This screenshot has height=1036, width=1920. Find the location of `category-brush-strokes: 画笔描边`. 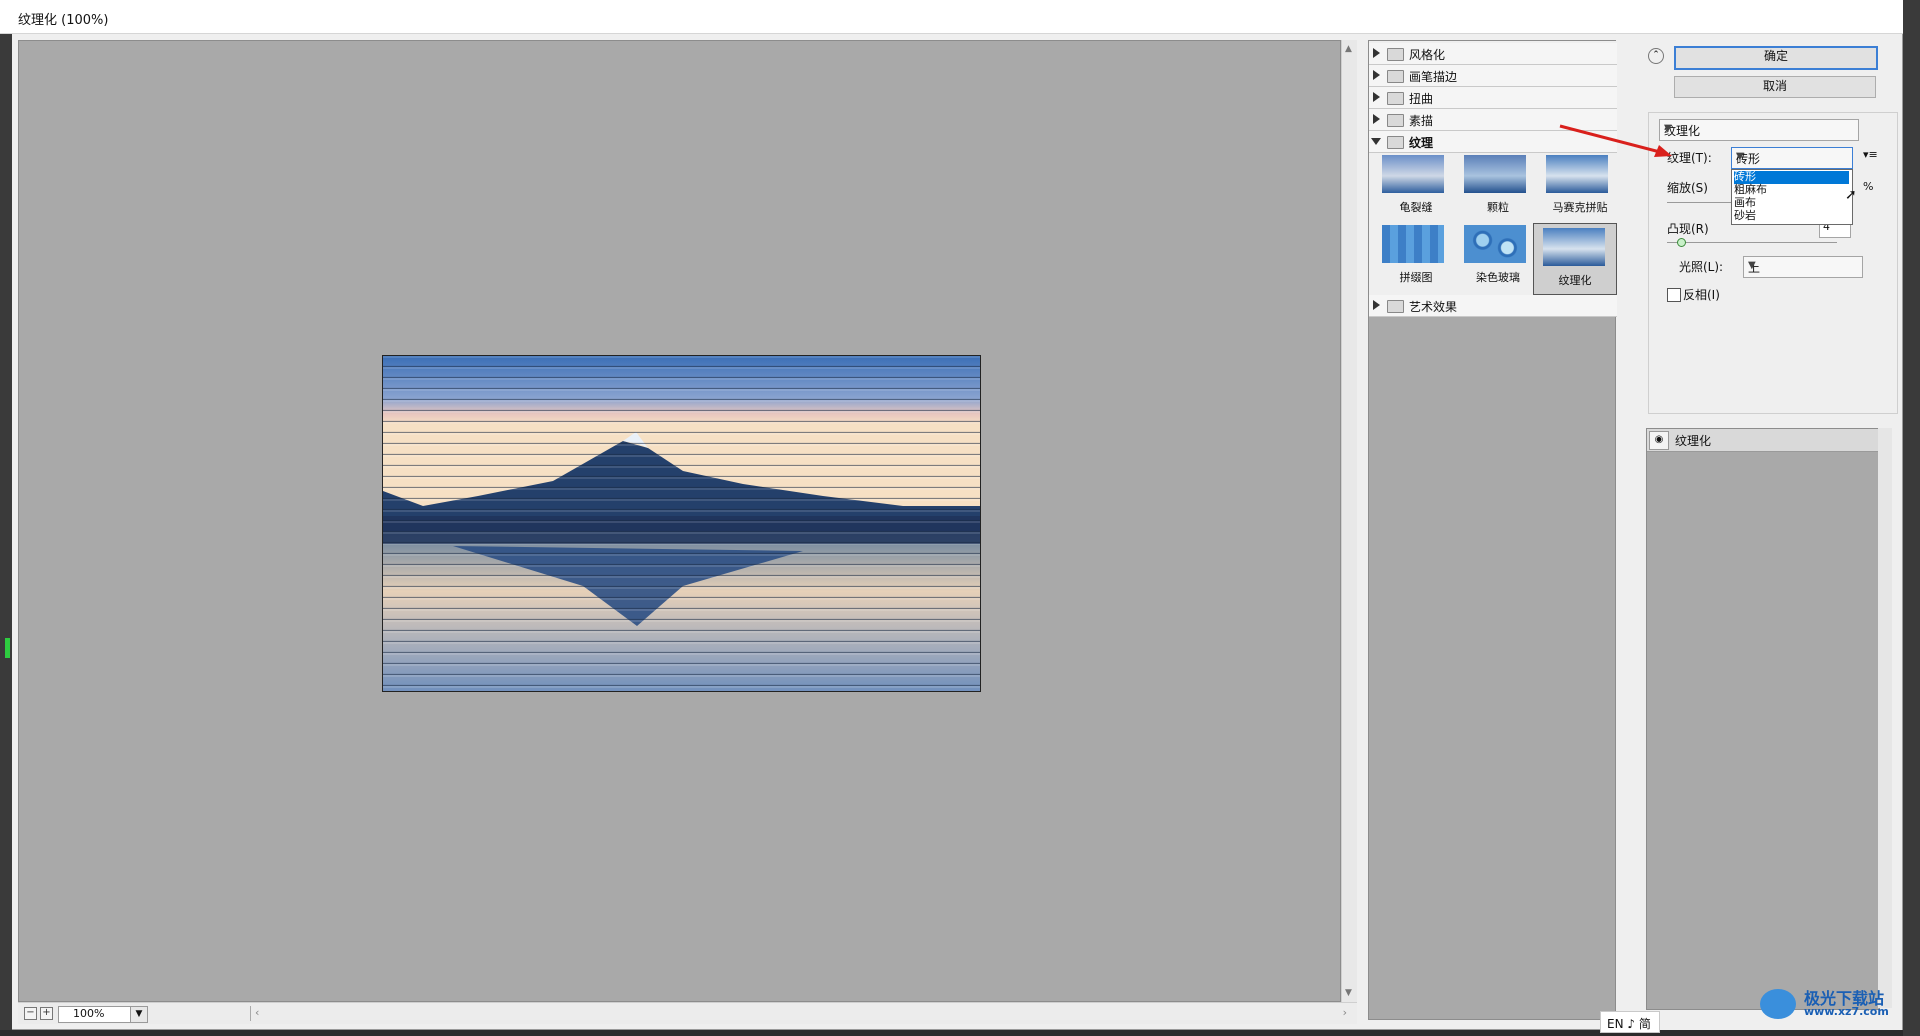

category-brush-strokes: 画笔描边 is located at coordinates (1493, 76).